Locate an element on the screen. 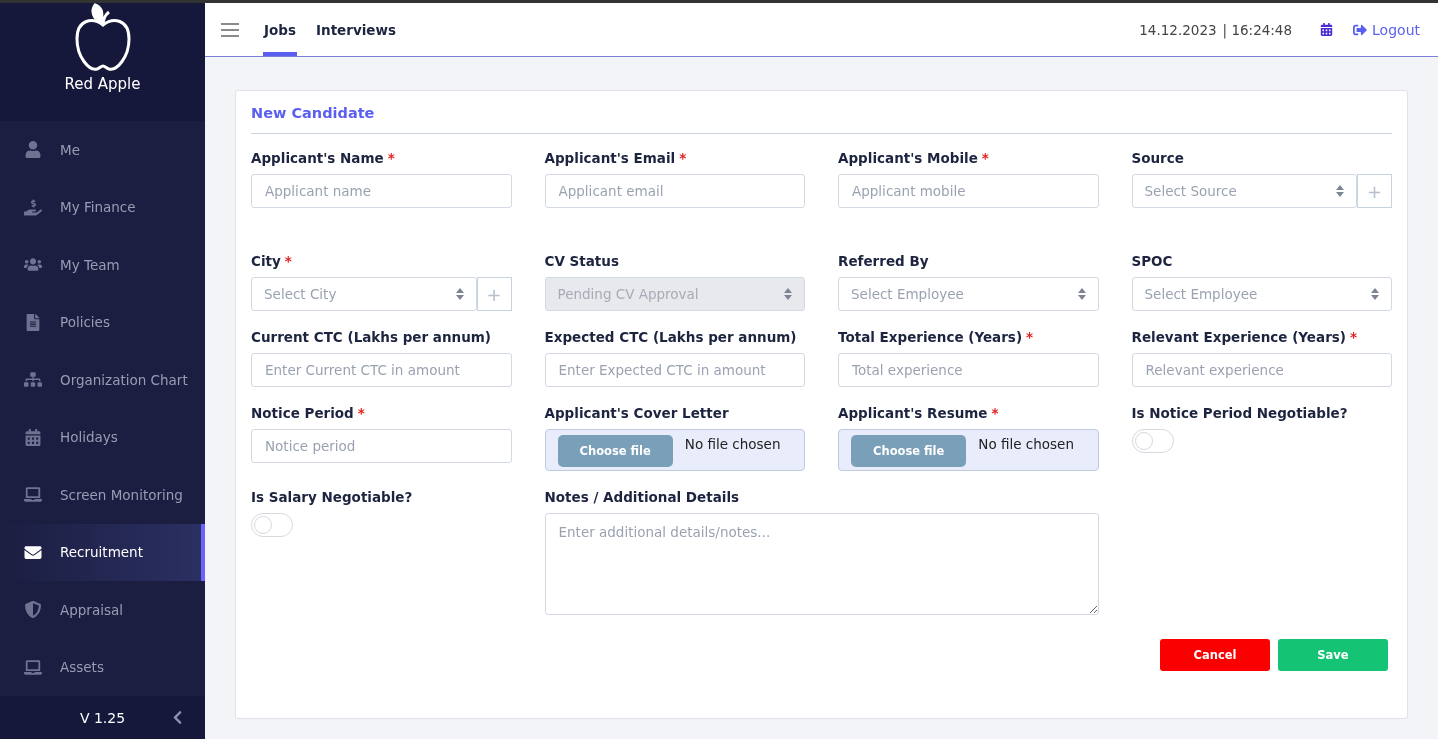 The height and width of the screenshot is (739, 1438). text-field: Notice period is located at coordinates (381, 446).